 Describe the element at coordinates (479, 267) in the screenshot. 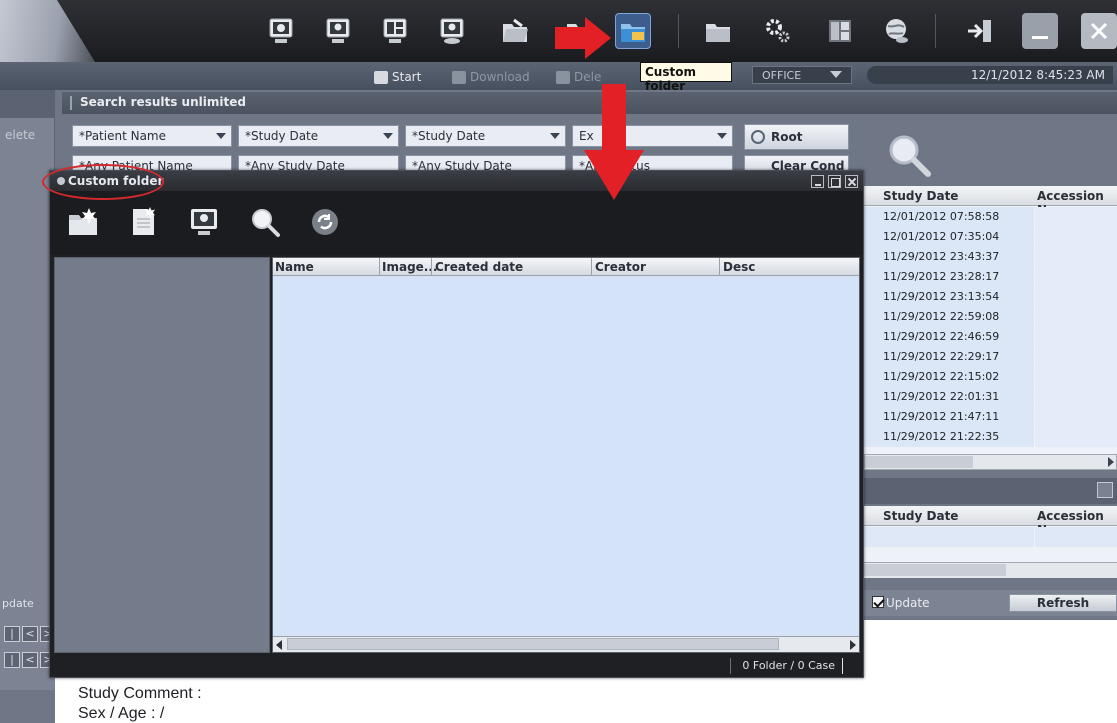

I see `col-created-date: Created date` at that location.